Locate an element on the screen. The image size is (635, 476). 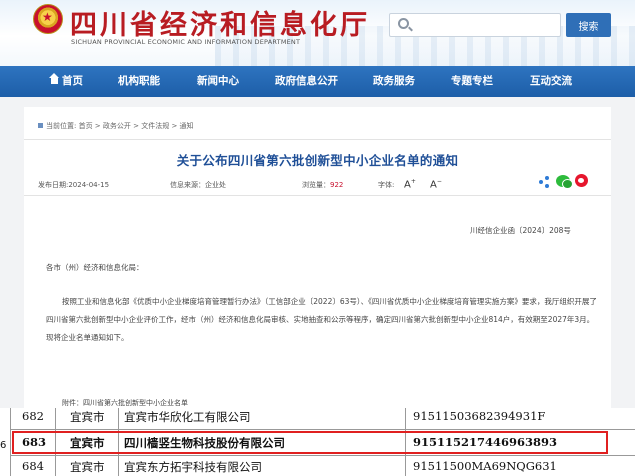
site-title: 四川省经济和信息化厅 is located at coordinates (220, 22).